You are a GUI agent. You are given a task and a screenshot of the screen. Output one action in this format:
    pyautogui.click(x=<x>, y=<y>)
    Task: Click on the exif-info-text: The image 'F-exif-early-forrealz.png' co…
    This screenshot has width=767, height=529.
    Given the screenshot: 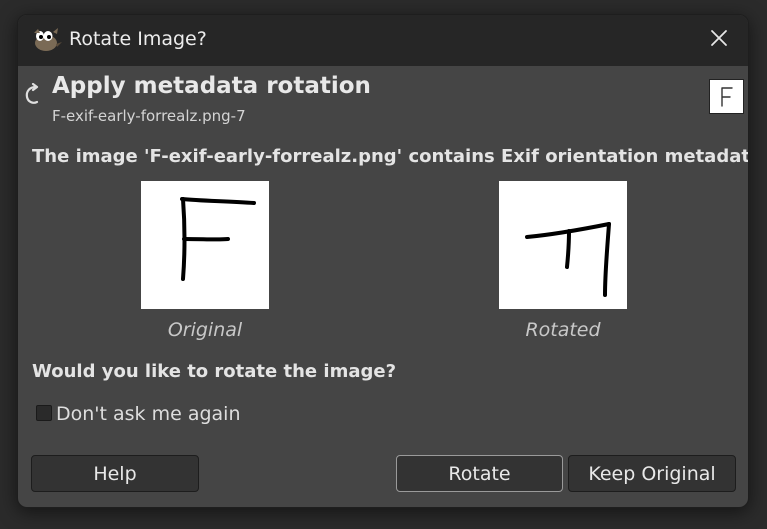 What is the action you would take?
    pyautogui.click(x=390, y=156)
    